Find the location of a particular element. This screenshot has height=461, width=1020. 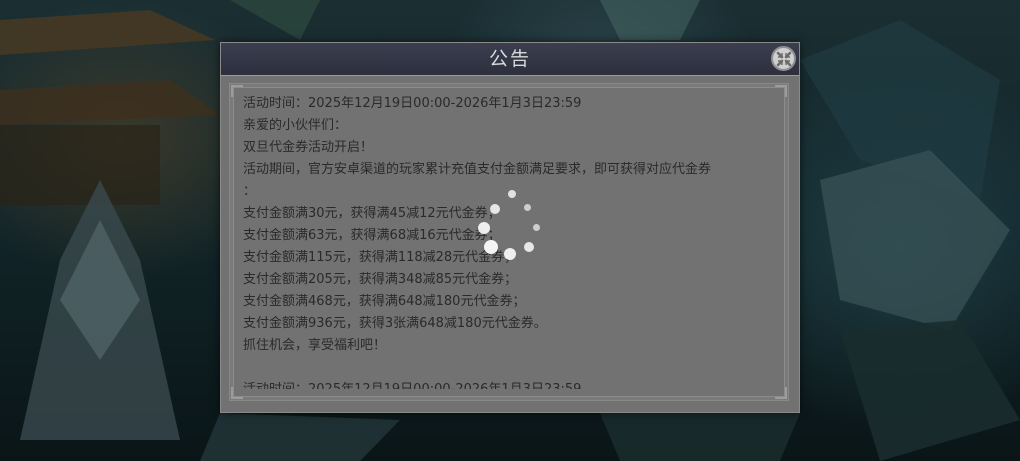

close-button is located at coordinates (783, 58).